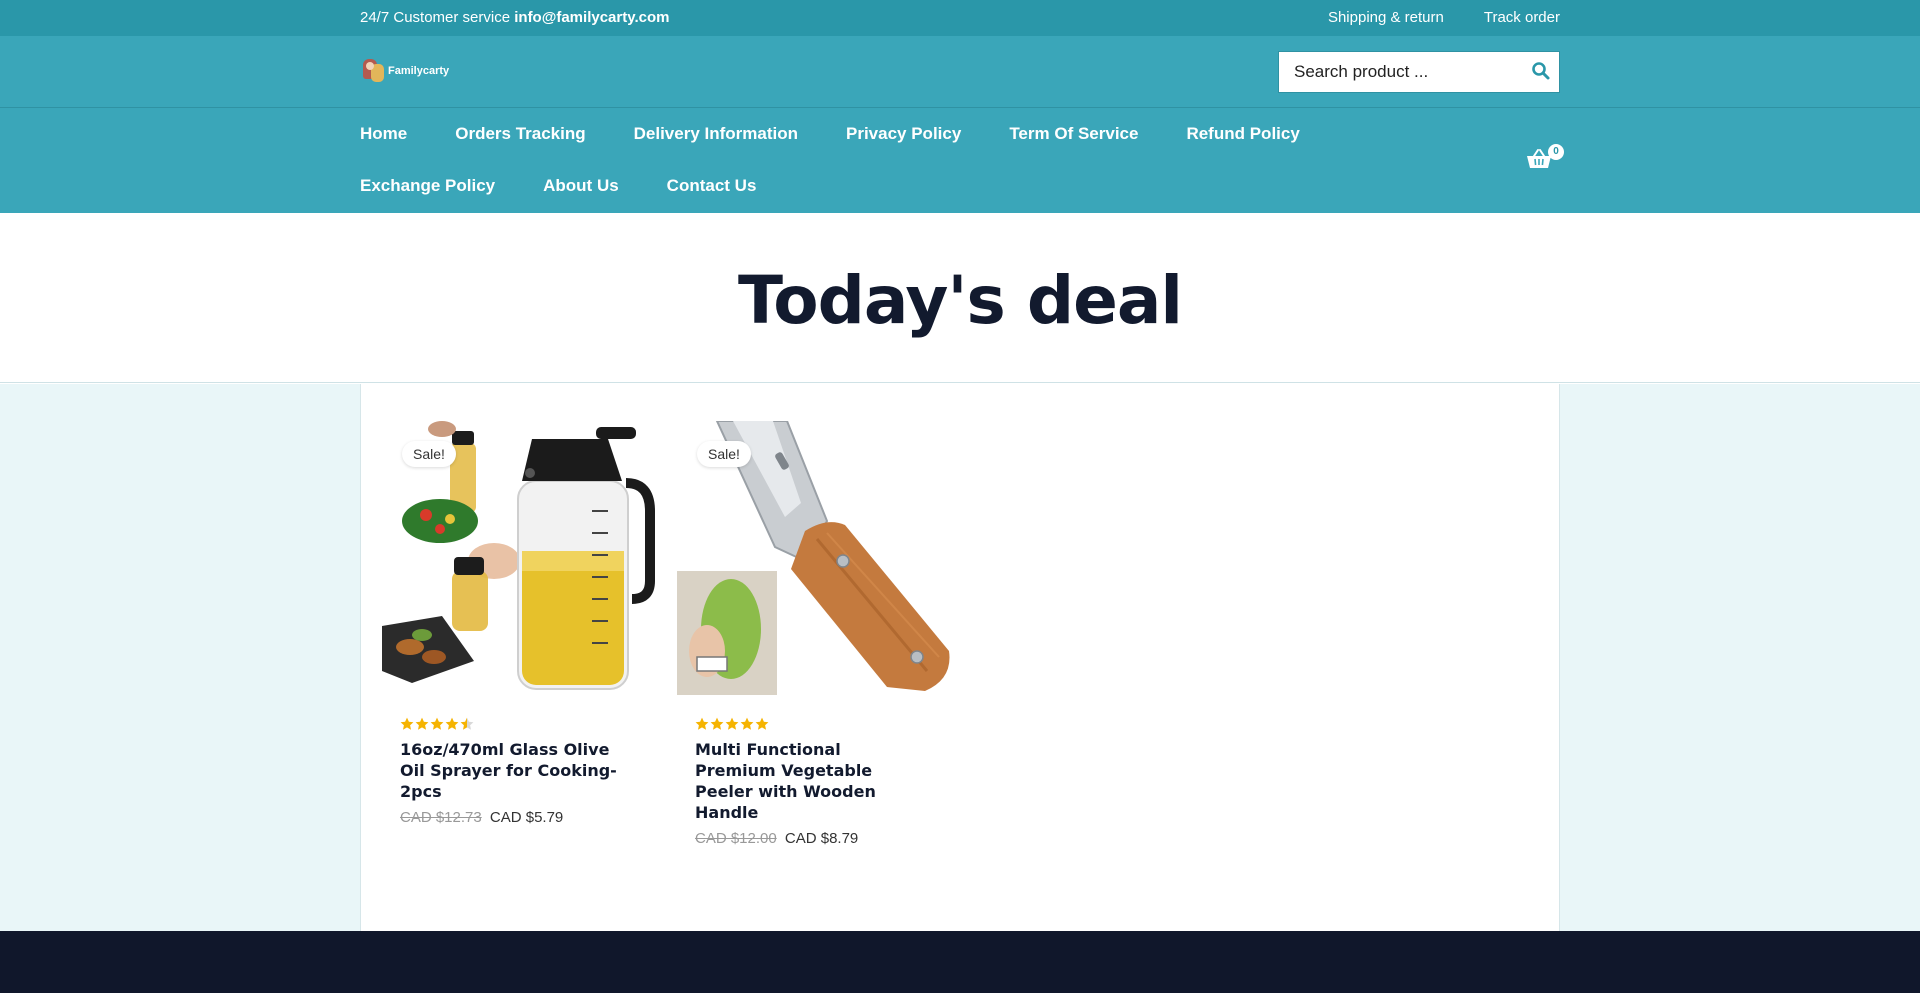 The height and width of the screenshot is (993, 1920). I want to click on sale-price: CAD $5.79, so click(526, 817).